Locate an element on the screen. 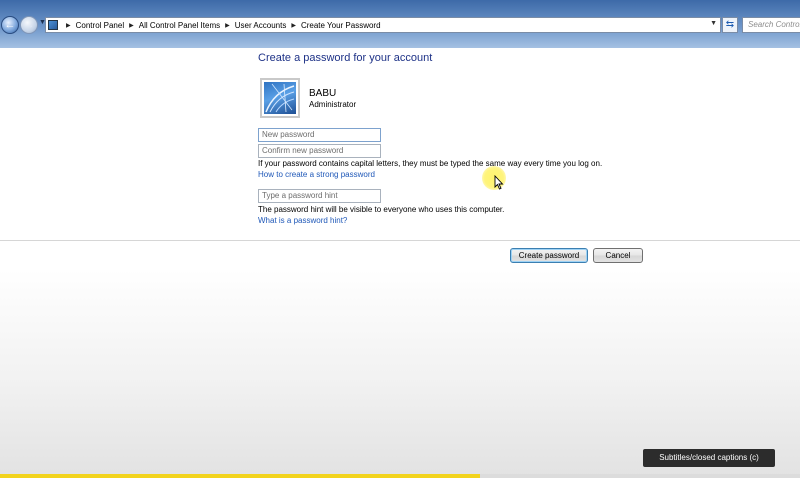  captions-tooltip: Subtitles/closed captions (c) is located at coordinates (709, 458).